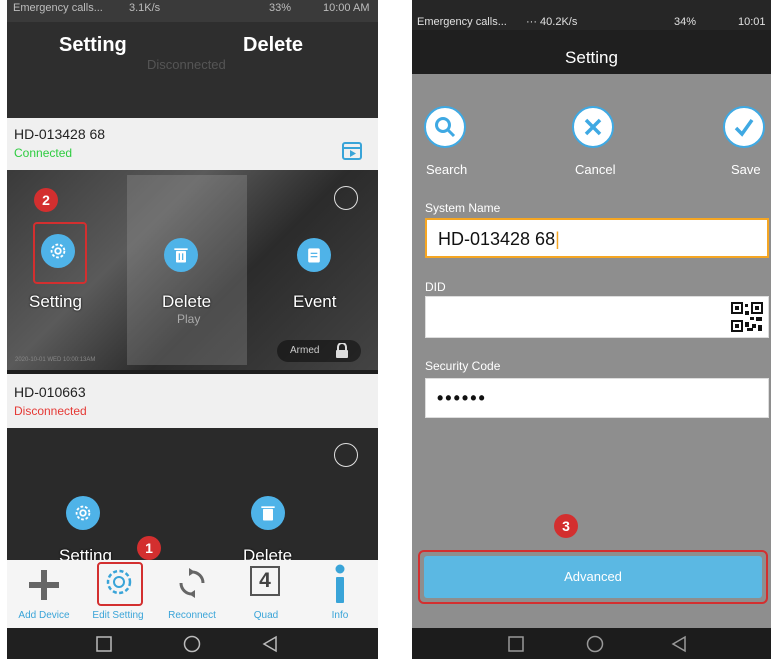 The width and height of the screenshot is (771, 659). Describe the element at coordinates (43, 153) in the screenshot. I see `device-status-connected: Connected` at that location.